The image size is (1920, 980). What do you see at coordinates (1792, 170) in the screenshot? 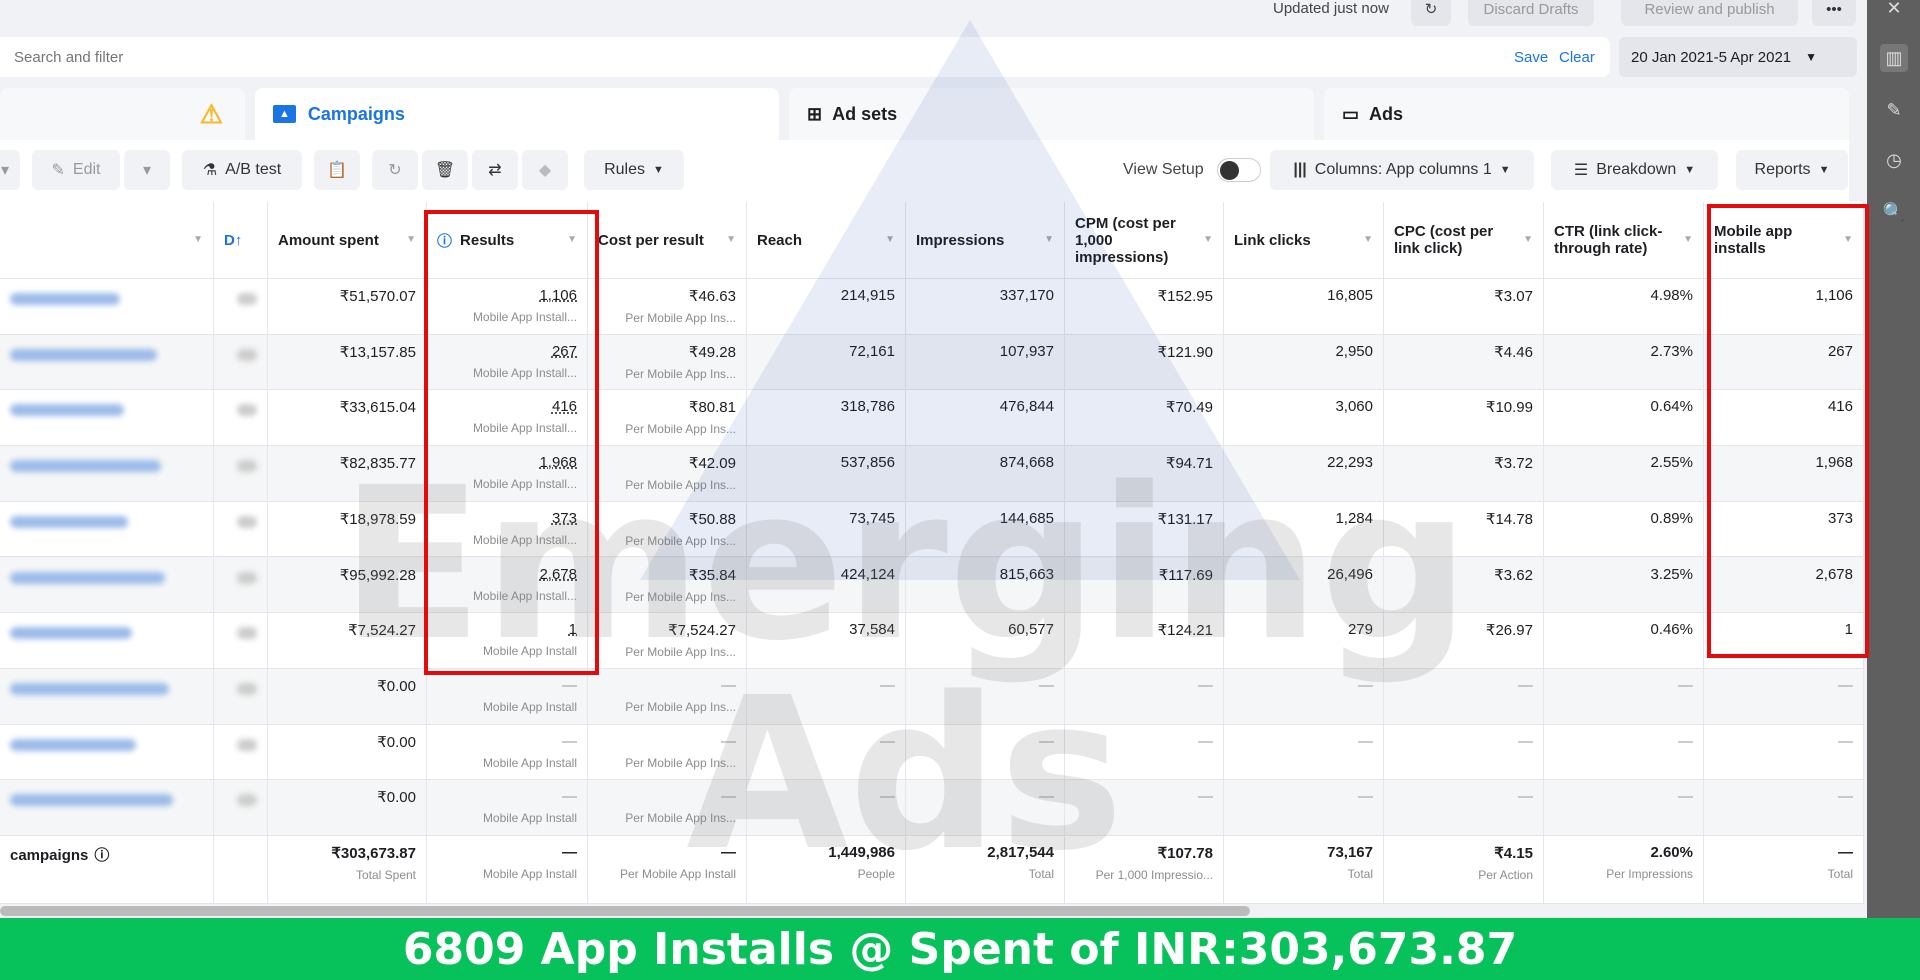
I see `reports-button: Reports ▼` at bounding box center [1792, 170].